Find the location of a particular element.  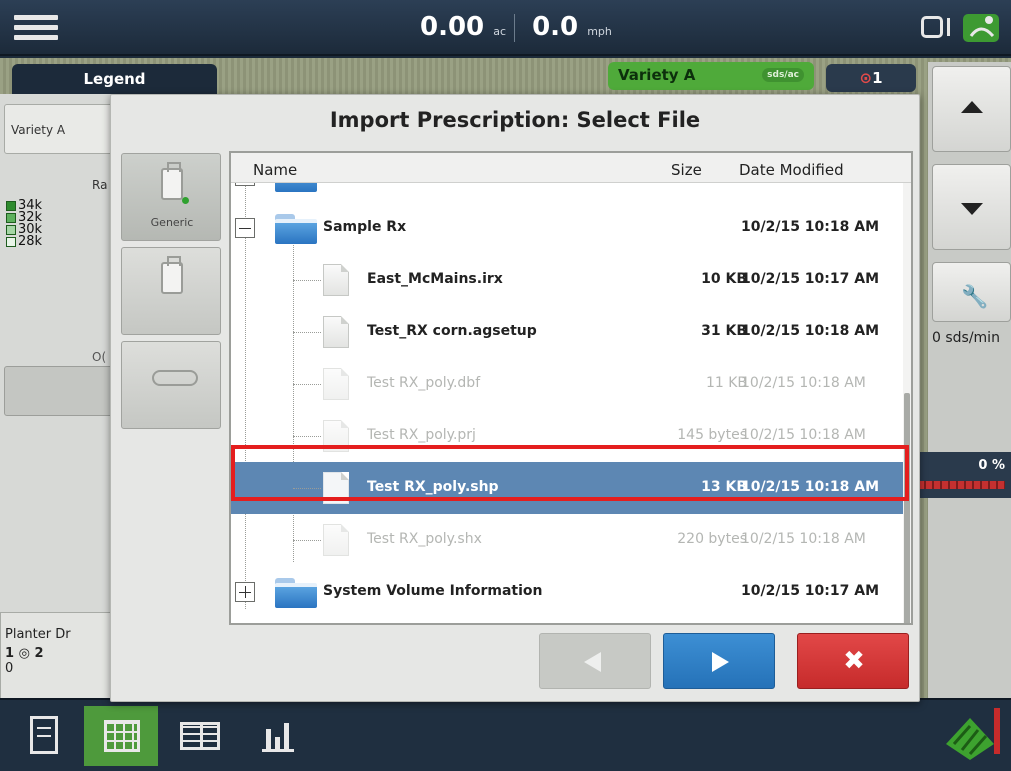

wrench-icon: 🔧 is located at coordinates (975, 297).